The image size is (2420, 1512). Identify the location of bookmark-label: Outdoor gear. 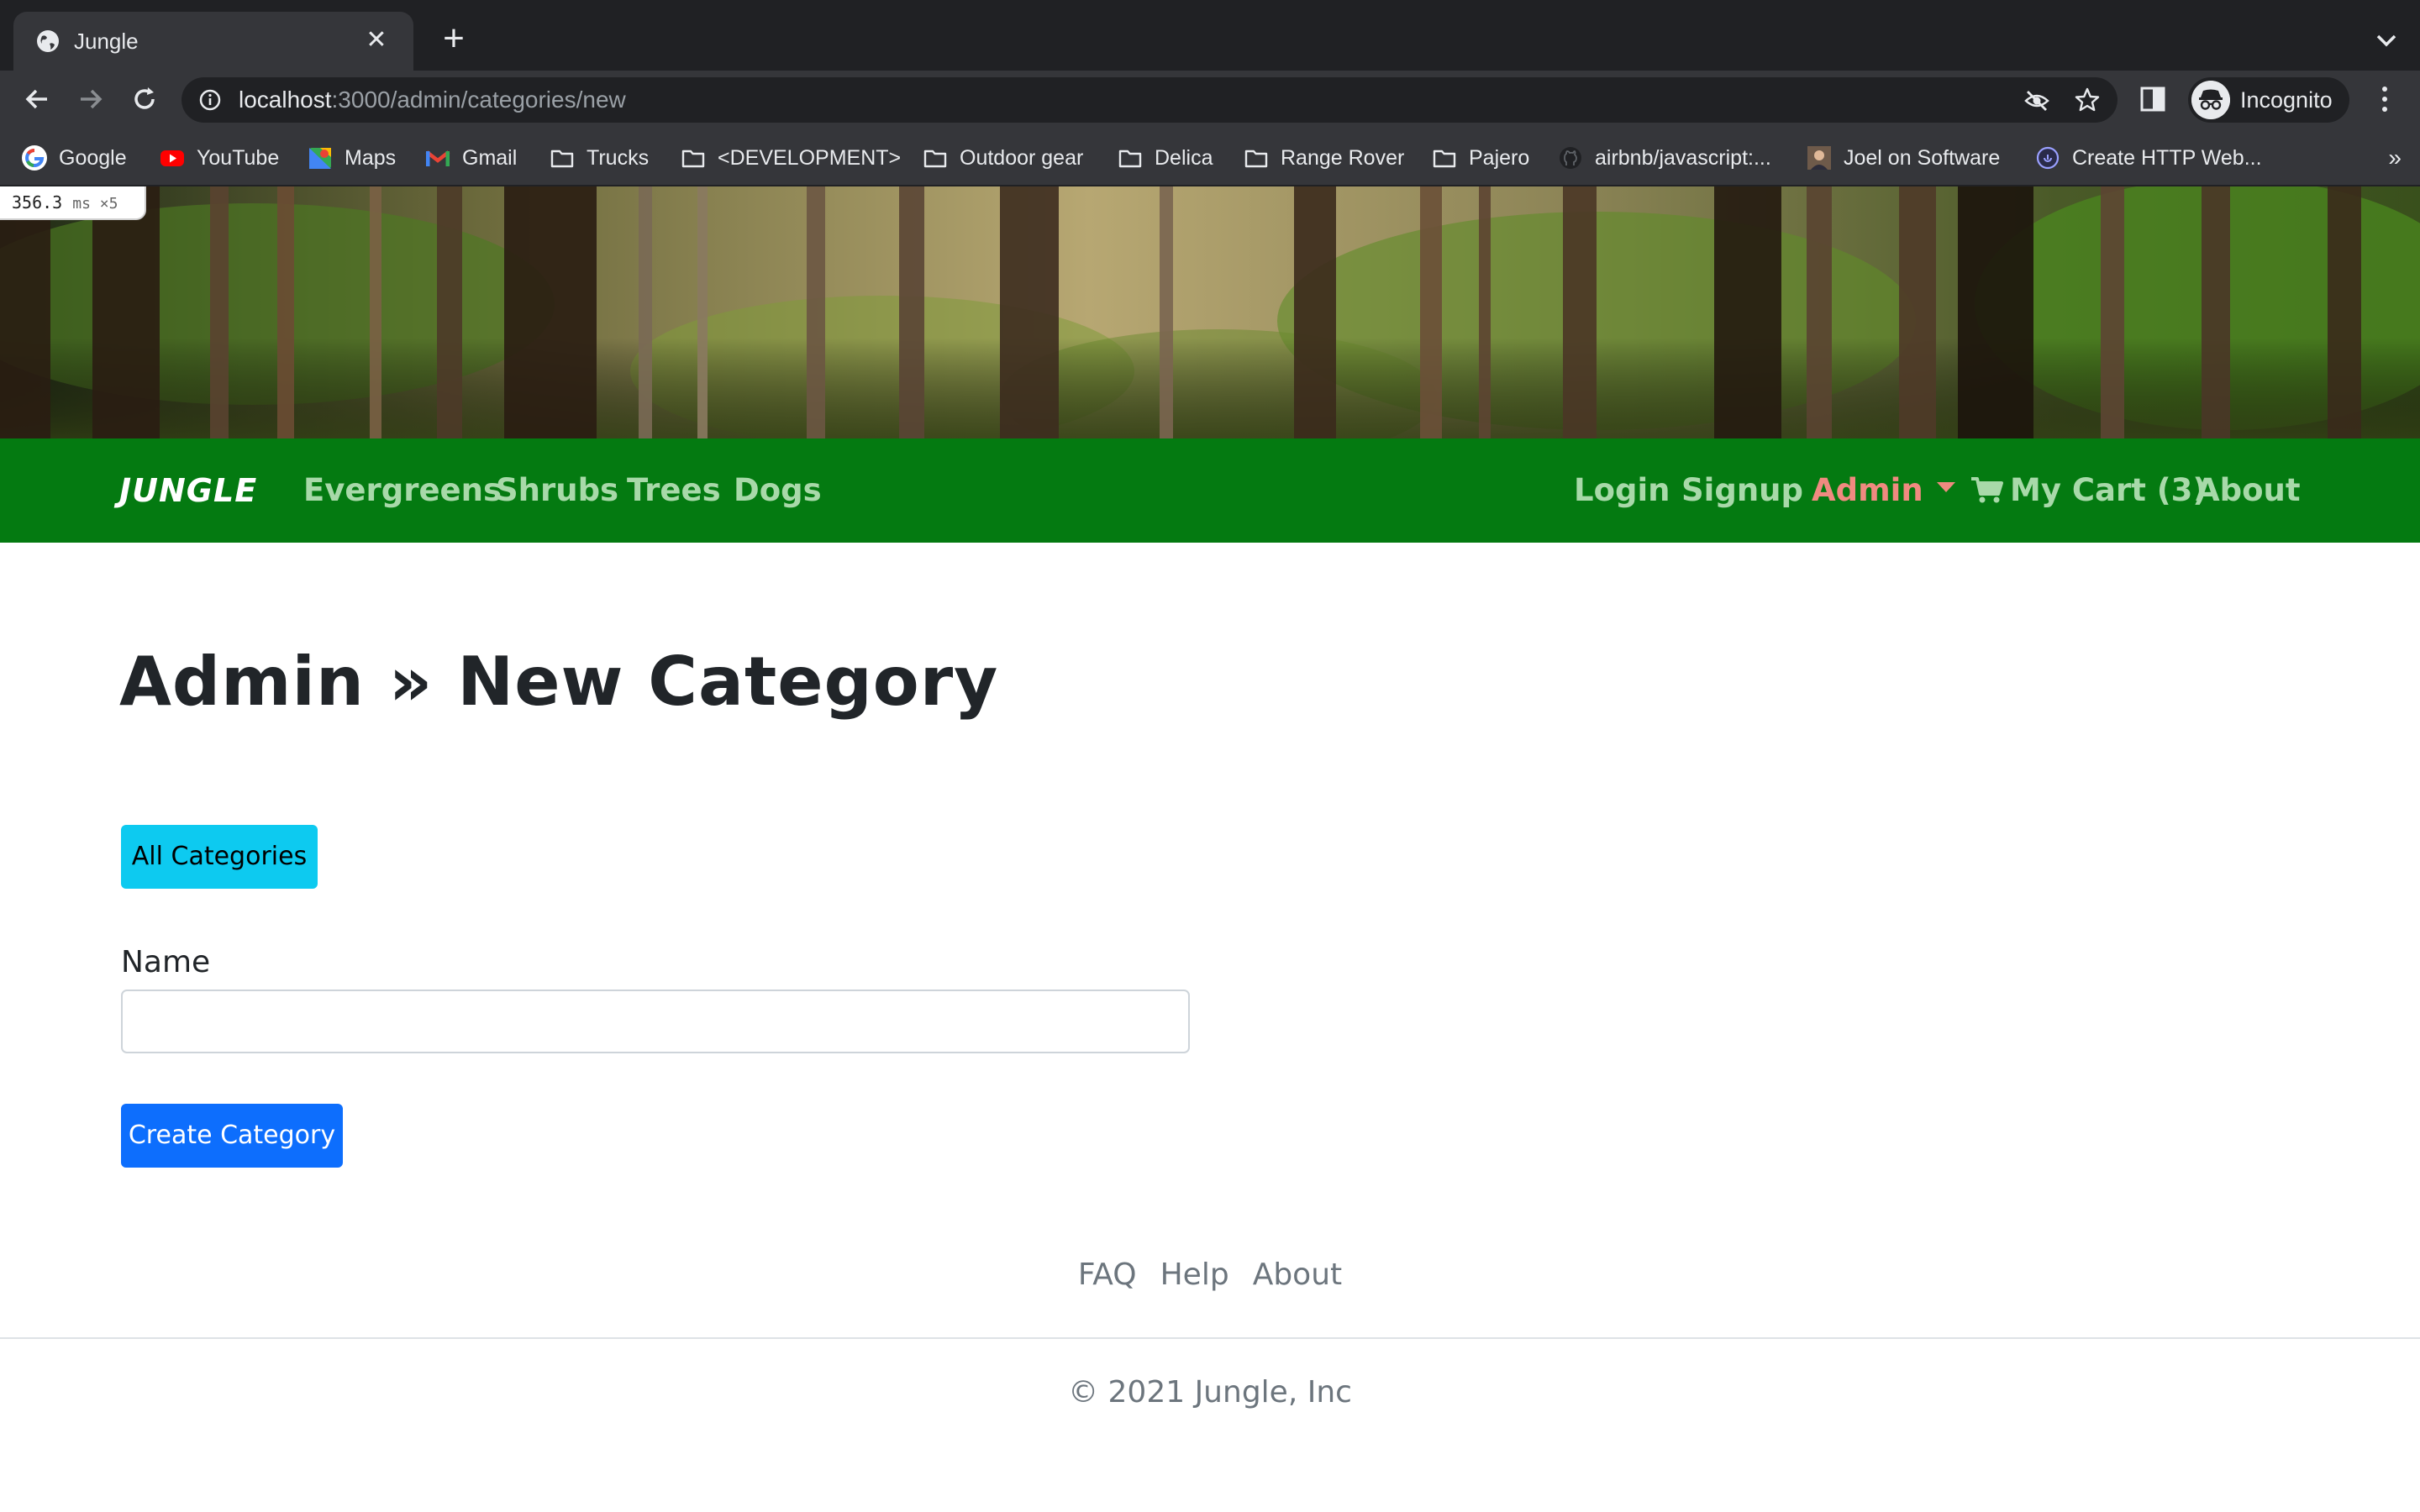
(1022, 158).